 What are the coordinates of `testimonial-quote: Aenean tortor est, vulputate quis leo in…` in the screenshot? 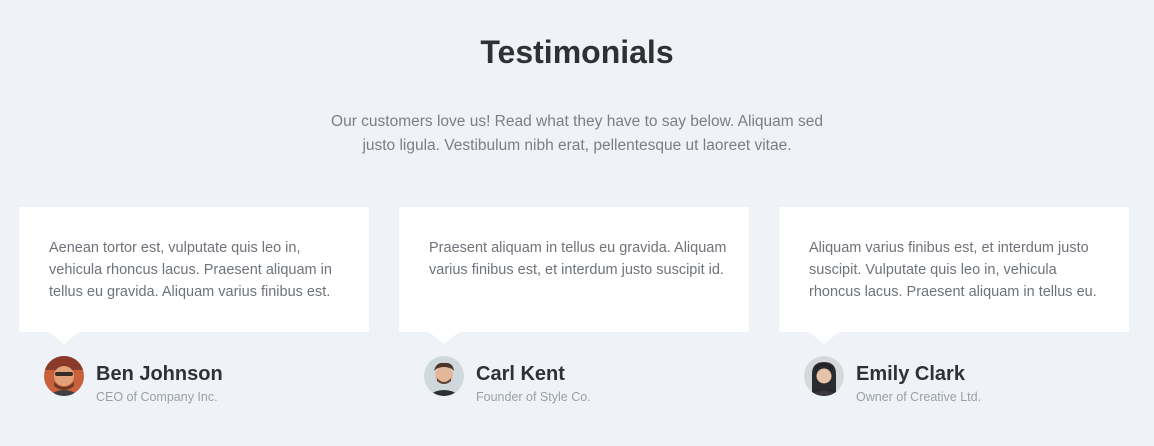 It's located at (190, 270).